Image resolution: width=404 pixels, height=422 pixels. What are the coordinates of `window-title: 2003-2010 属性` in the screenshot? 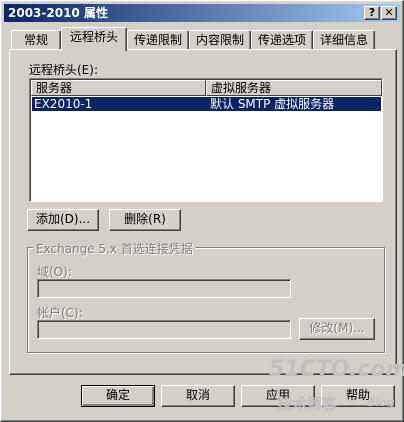 It's located at (58, 13).